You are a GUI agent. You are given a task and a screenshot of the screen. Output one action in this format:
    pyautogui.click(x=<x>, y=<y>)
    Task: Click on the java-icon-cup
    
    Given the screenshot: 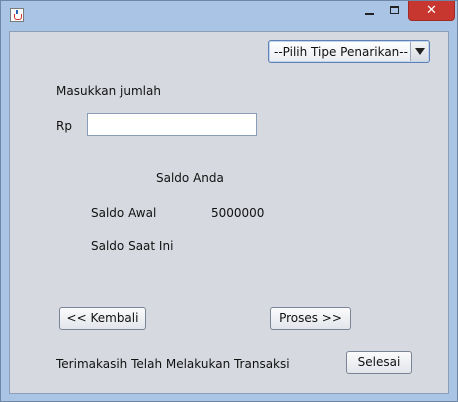 What is the action you would take?
    pyautogui.click(x=18, y=17)
    